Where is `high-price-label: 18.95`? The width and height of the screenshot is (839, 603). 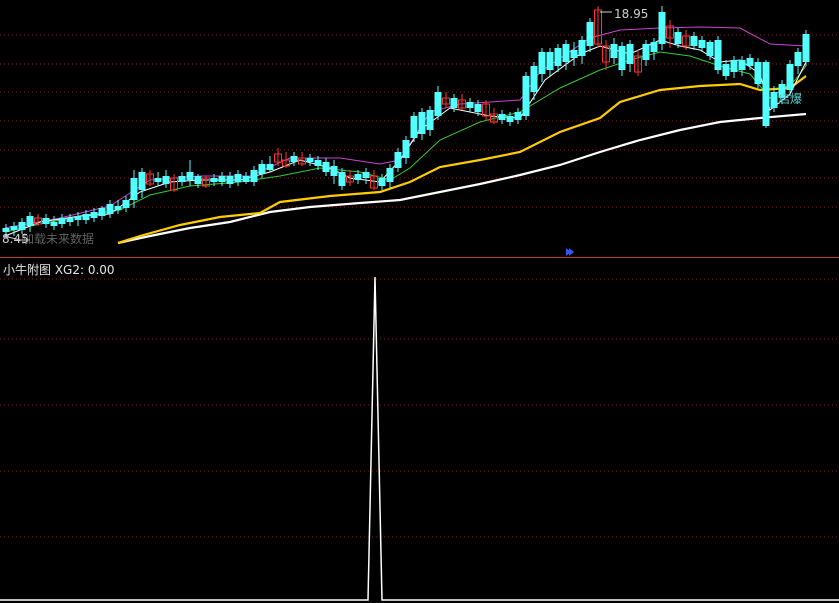
high-price-label: 18.95 is located at coordinates (631, 14).